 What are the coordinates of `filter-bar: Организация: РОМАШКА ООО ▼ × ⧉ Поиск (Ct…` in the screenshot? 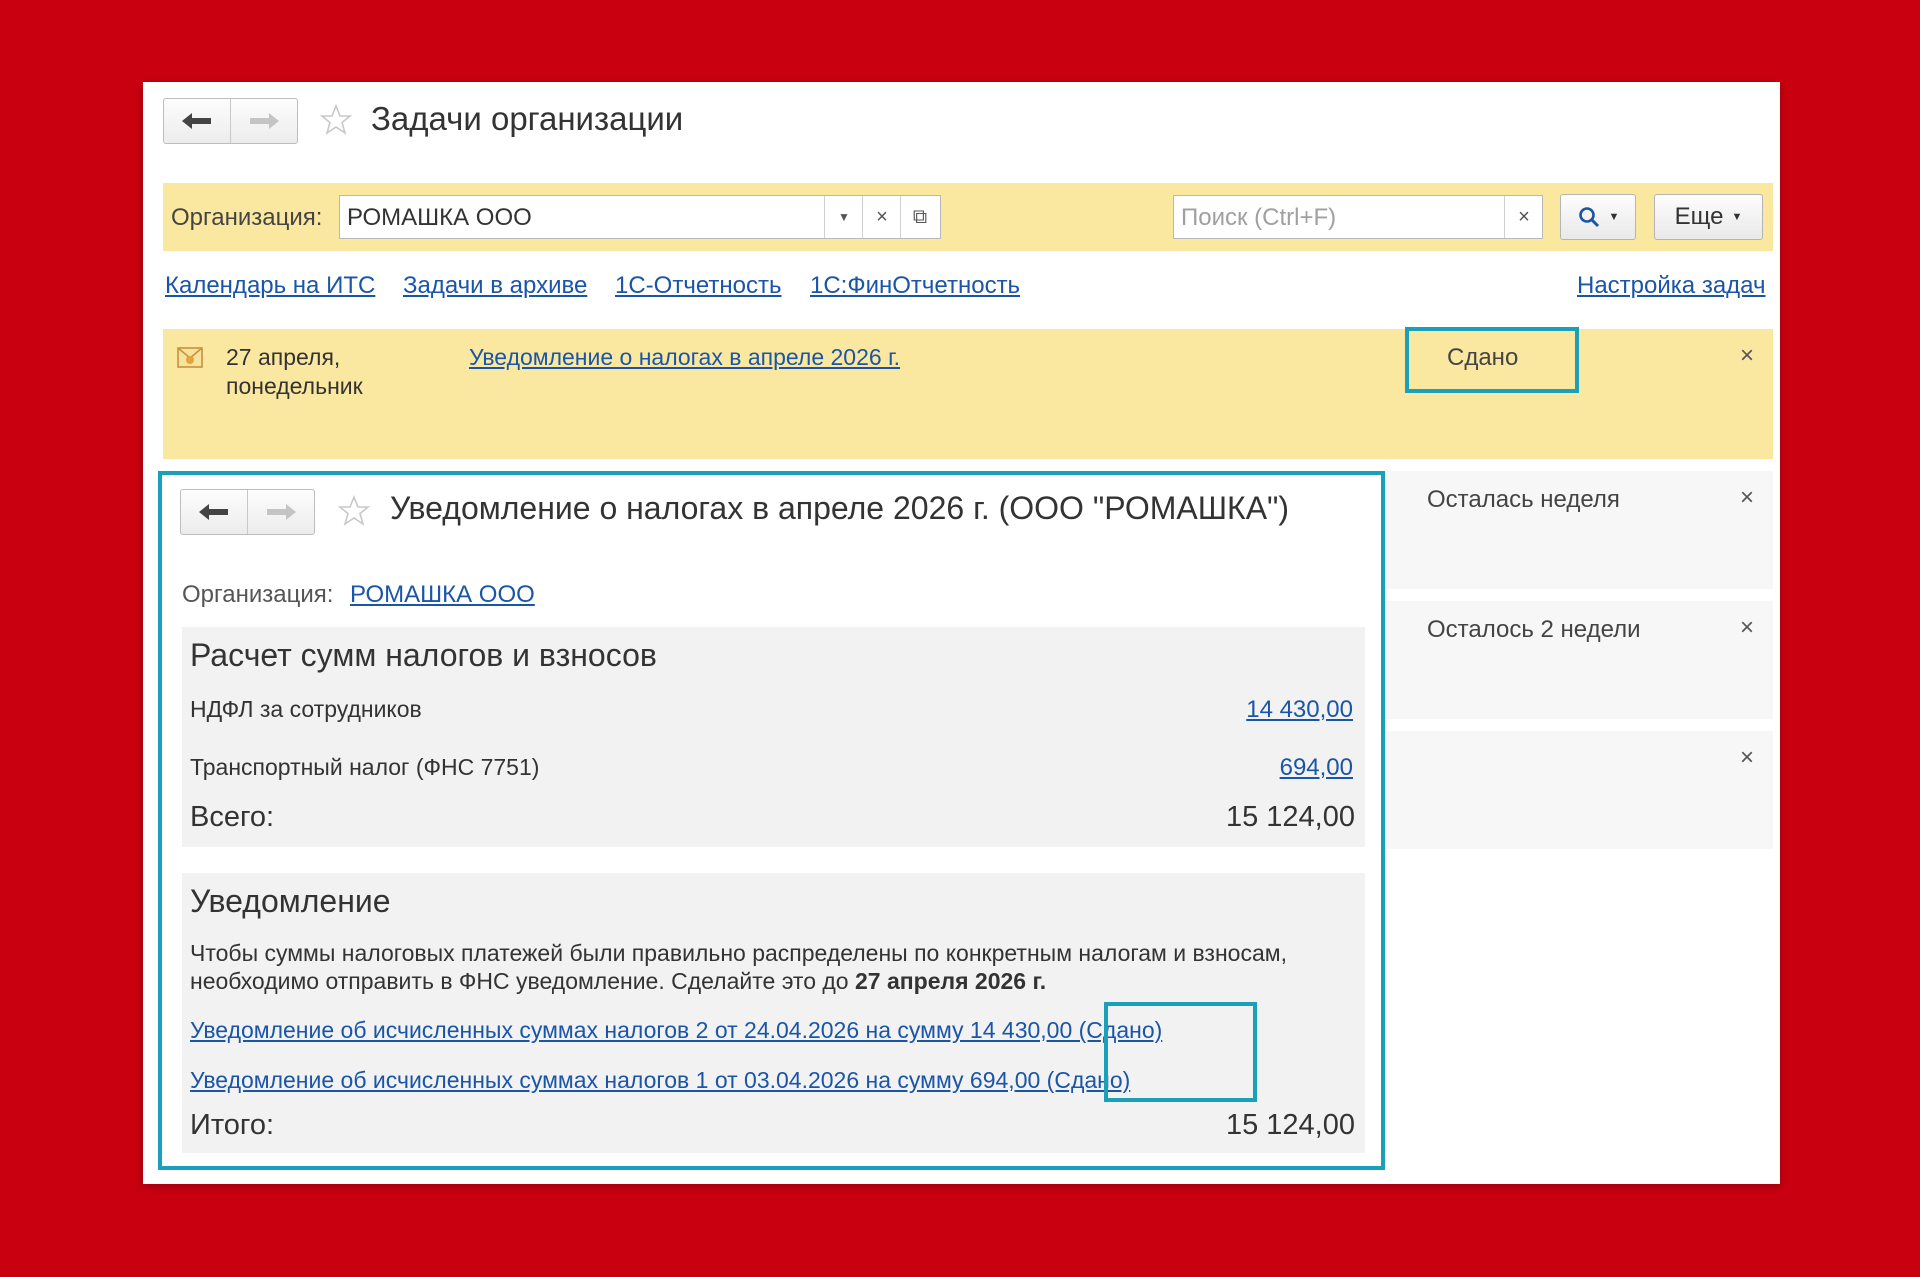 It's located at (968, 217).